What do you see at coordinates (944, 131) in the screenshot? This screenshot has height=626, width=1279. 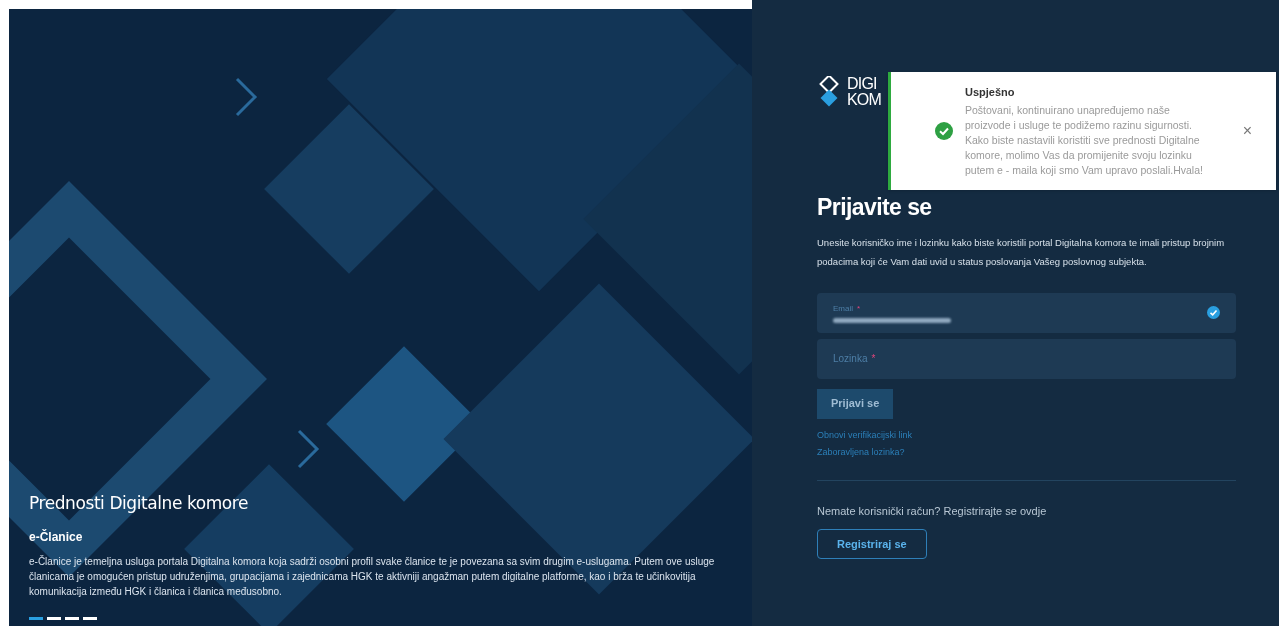 I see `success-check-icon` at bounding box center [944, 131].